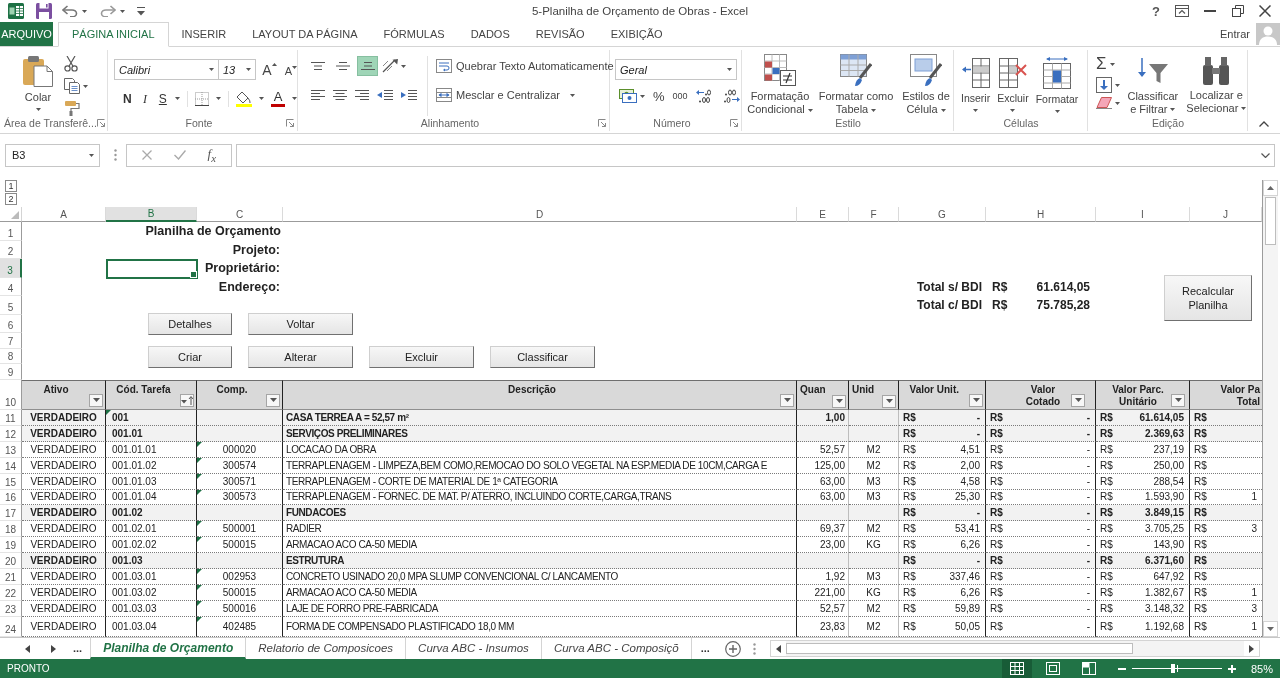 Image resolution: width=1280 pixels, height=678 pixels. Describe the element at coordinates (409, 95) in the screenshot. I see `indent-icon` at that location.